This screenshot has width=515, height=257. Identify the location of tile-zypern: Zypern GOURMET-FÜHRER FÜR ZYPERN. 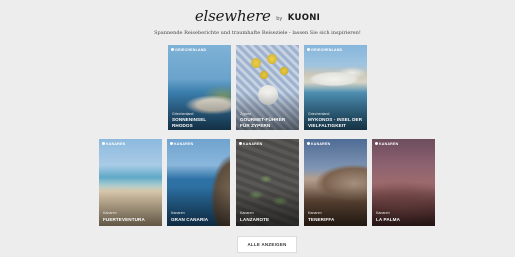
(267, 87).